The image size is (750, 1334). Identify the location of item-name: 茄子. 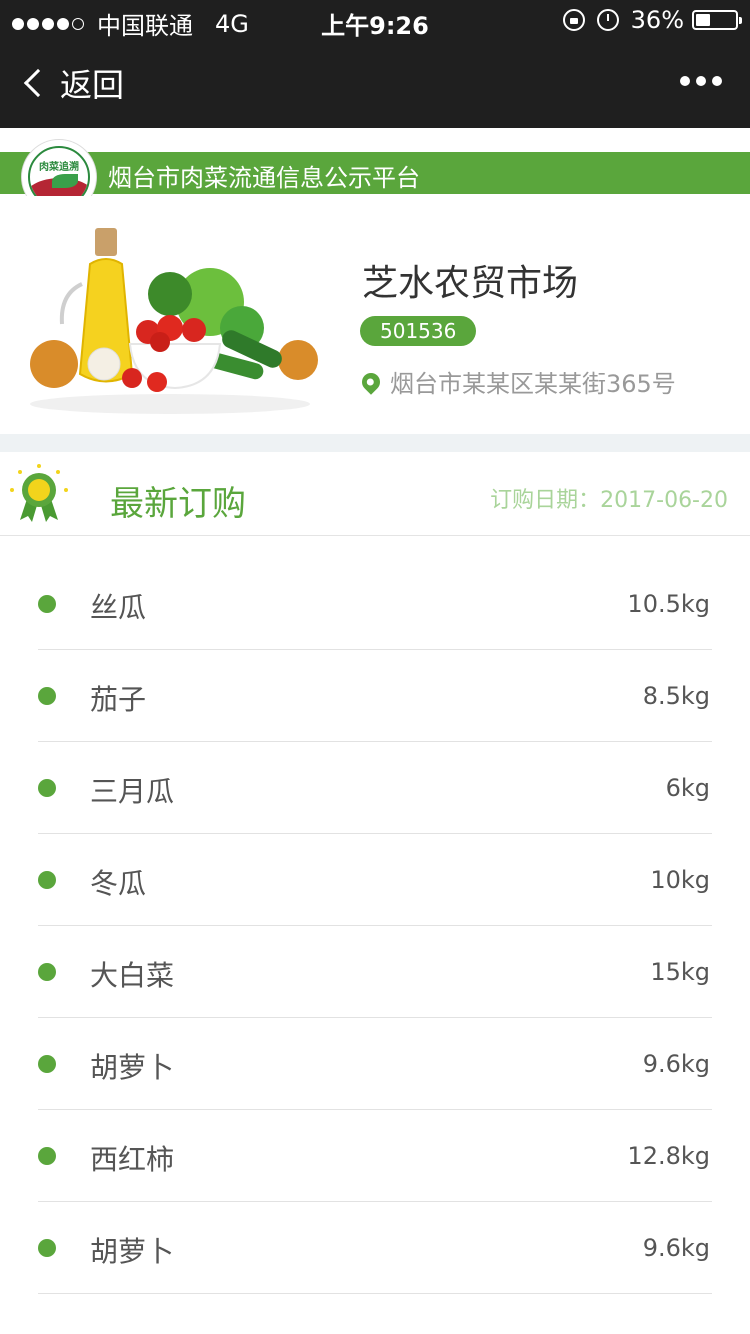
(118, 699).